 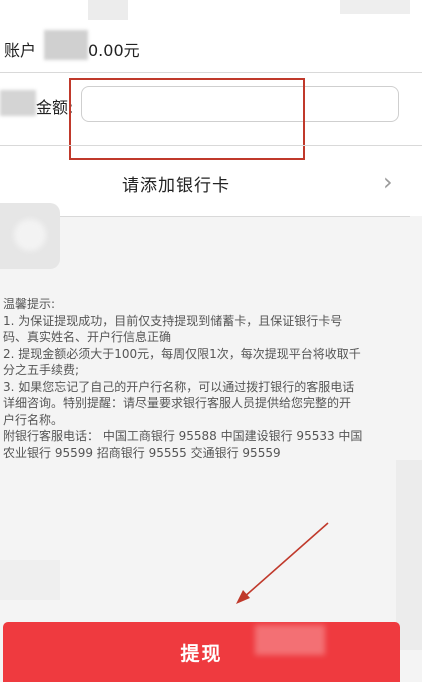 What do you see at coordinates (282, 563) in the screenshot?
I see `annotation-arrow-icon` at bounding box center [282, 563].